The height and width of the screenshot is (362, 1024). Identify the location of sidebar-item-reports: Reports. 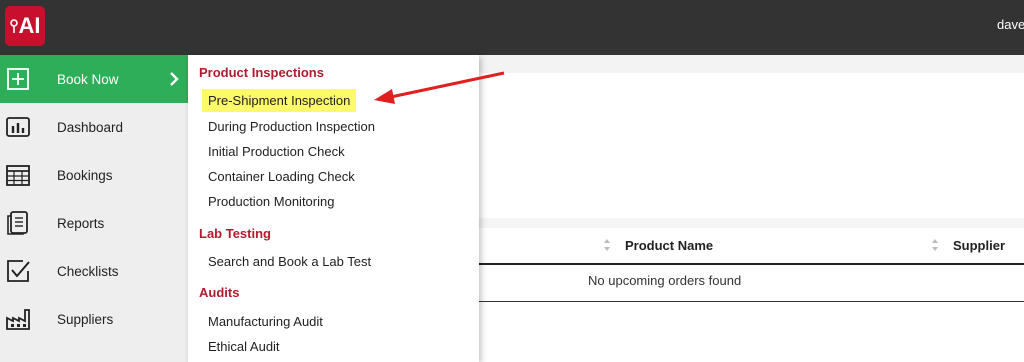
(94, 223).